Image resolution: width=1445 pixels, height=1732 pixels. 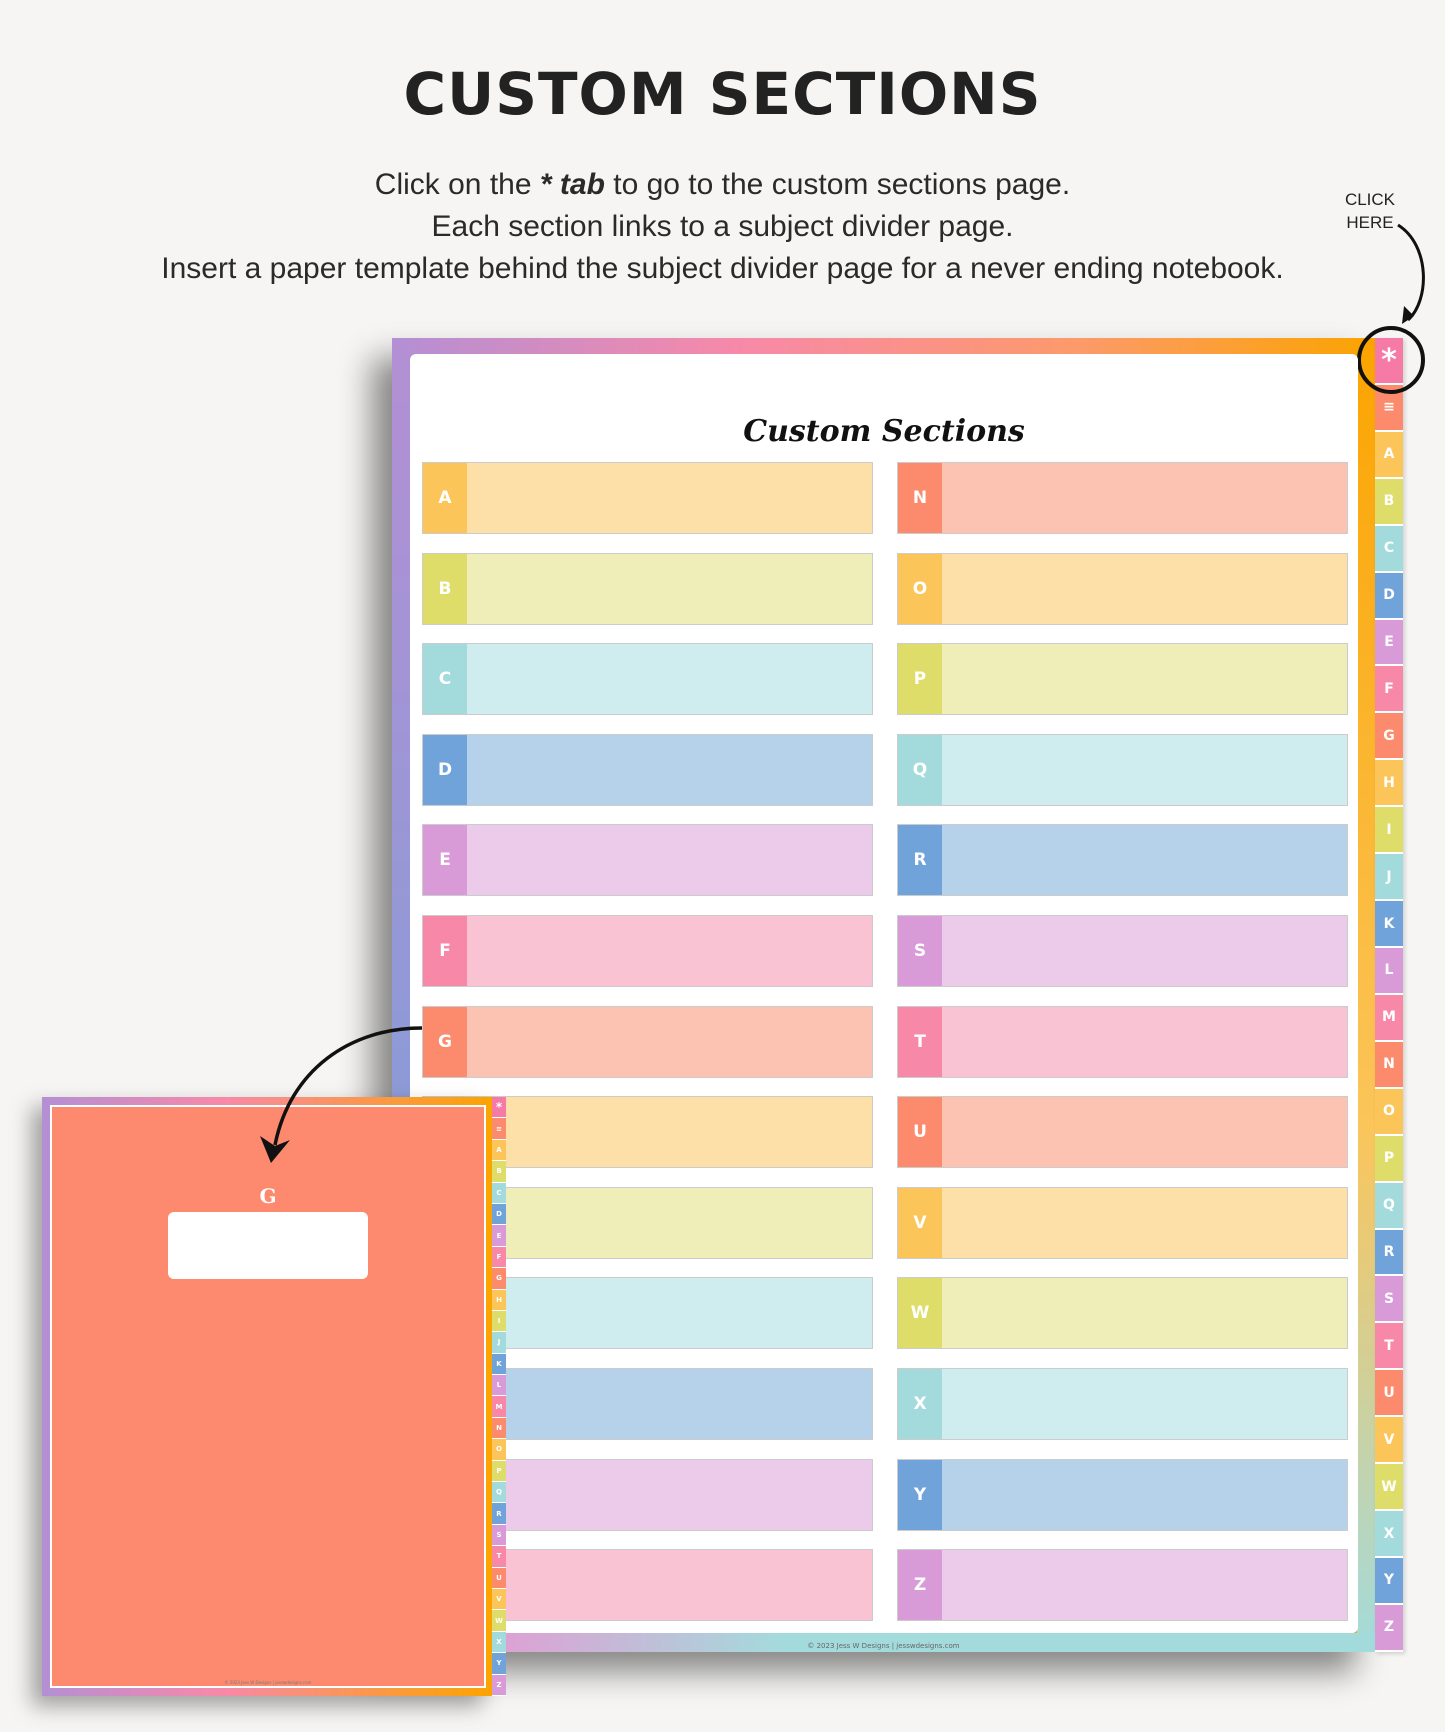 What do you see at coordinates (499, 1108) in the screenshot?
I see `asterisk-icon: *` at bounding box center [499, 1108].